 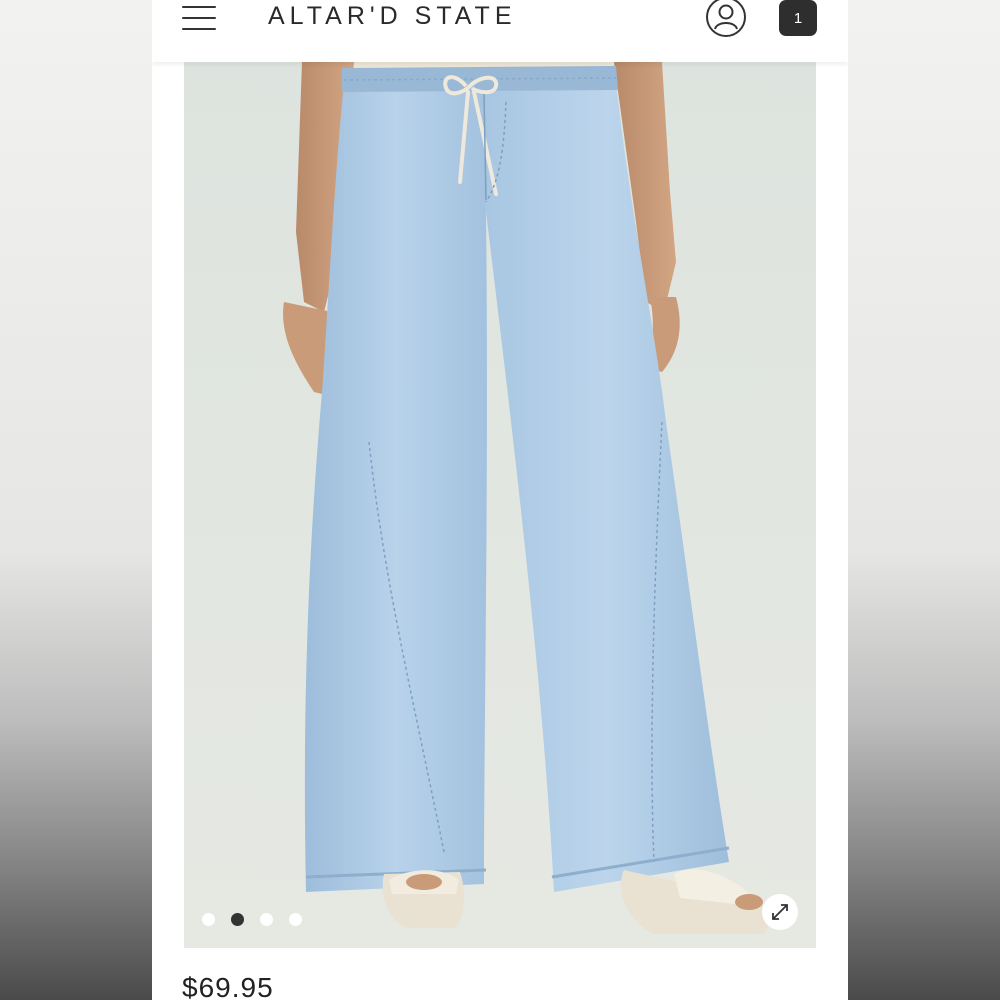 I want to click on expand-arrows-icon, so click(x=780, y=912).